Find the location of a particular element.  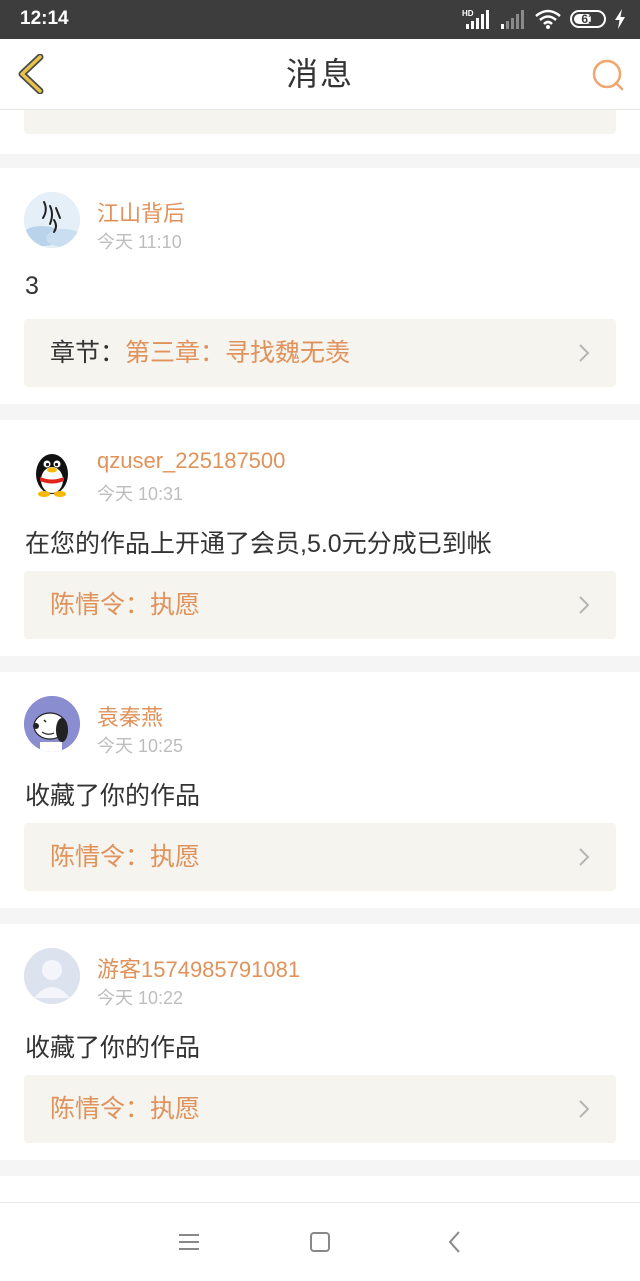

system-nav-bar is located at coordinates (320, 1241).